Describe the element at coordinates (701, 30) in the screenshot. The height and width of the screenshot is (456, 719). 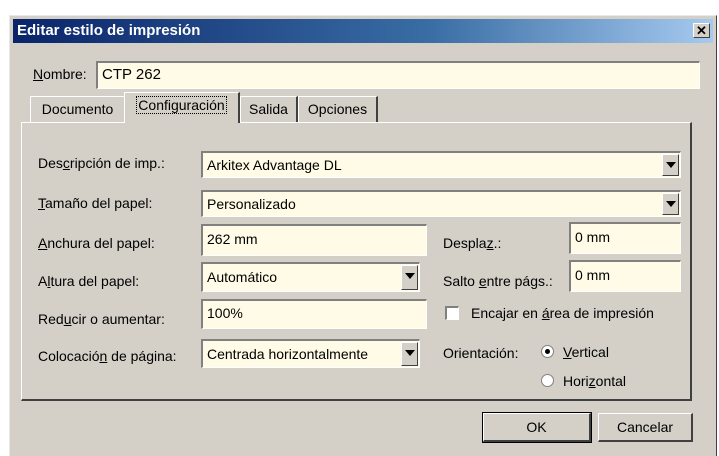
I see `close-icon: ✕` at that location.